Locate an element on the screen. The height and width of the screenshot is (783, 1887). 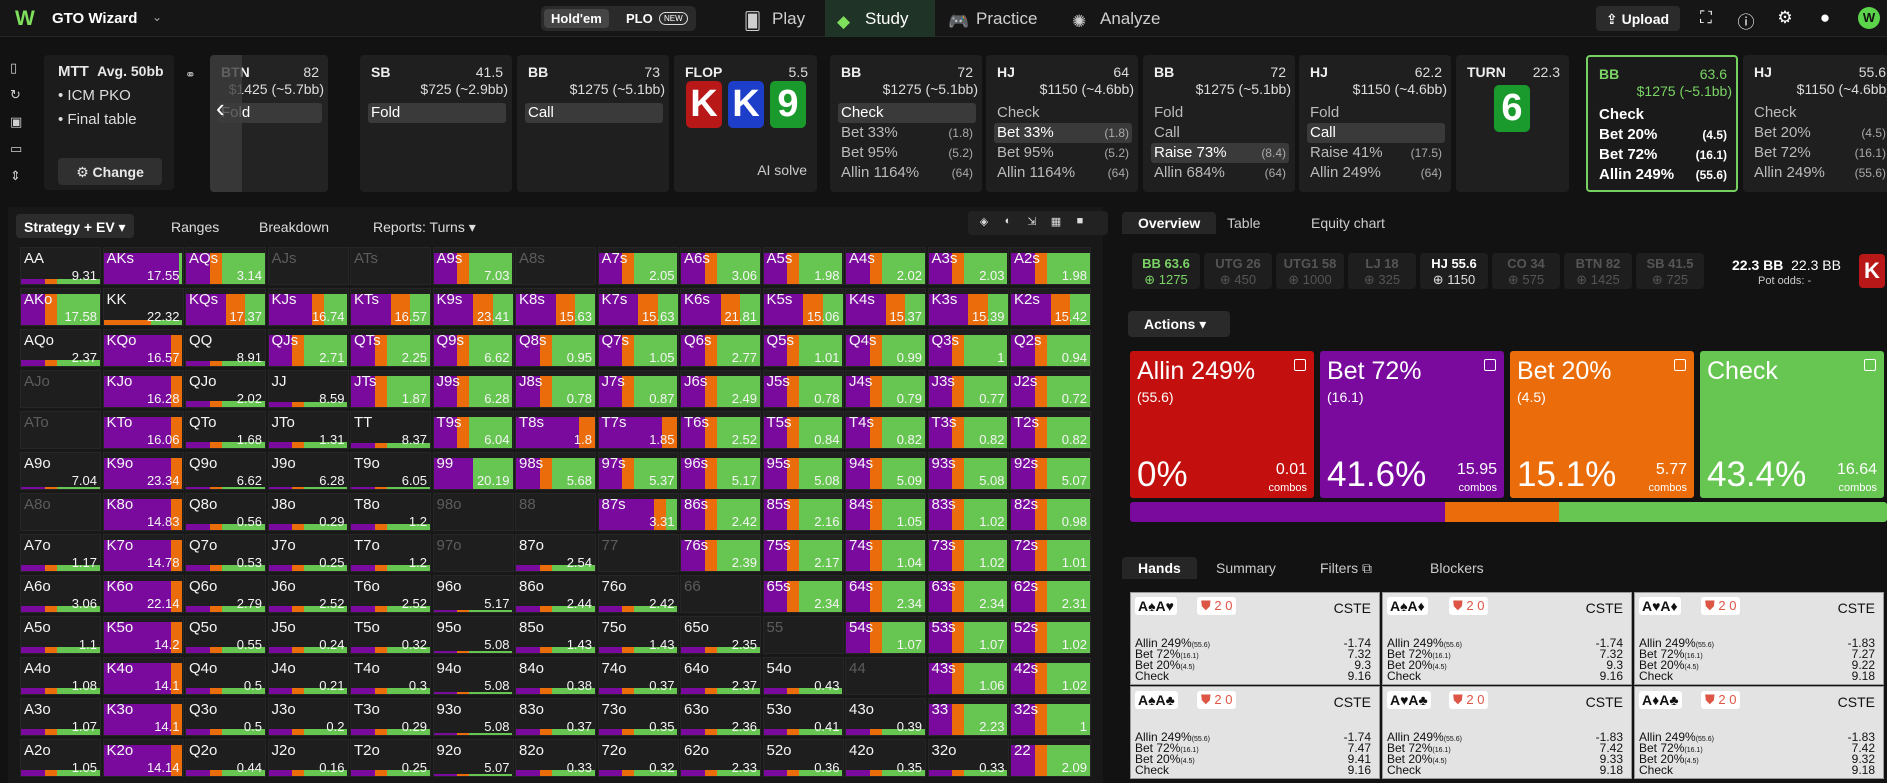
notes-icon is located at coordinates (1300, 365).